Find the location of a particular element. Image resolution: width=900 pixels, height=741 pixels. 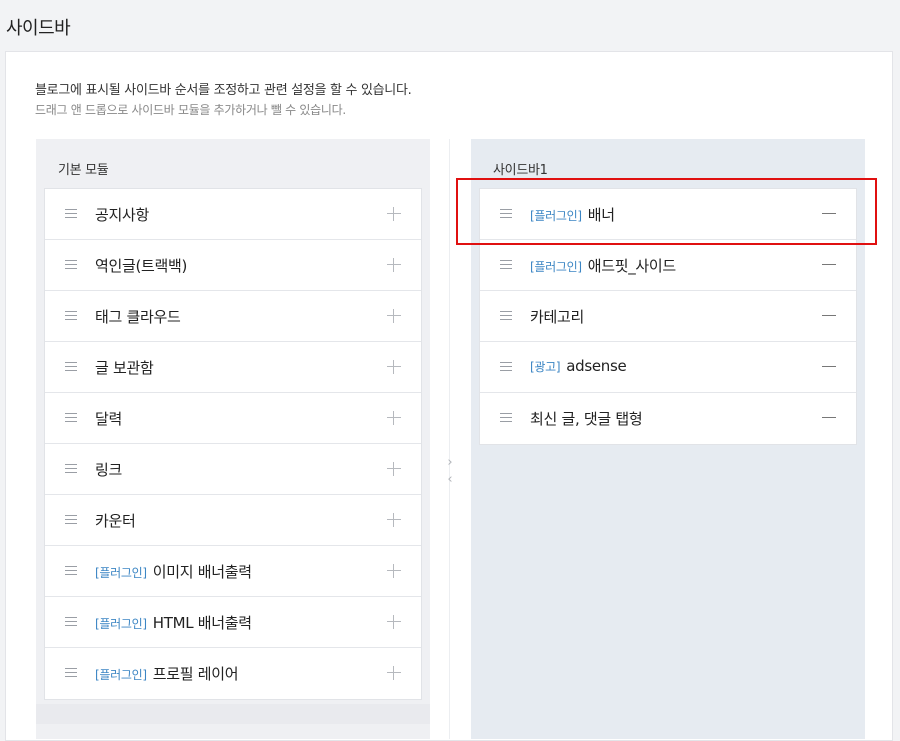

move-left-icon: ‹ is located at coordinates (450, 479).